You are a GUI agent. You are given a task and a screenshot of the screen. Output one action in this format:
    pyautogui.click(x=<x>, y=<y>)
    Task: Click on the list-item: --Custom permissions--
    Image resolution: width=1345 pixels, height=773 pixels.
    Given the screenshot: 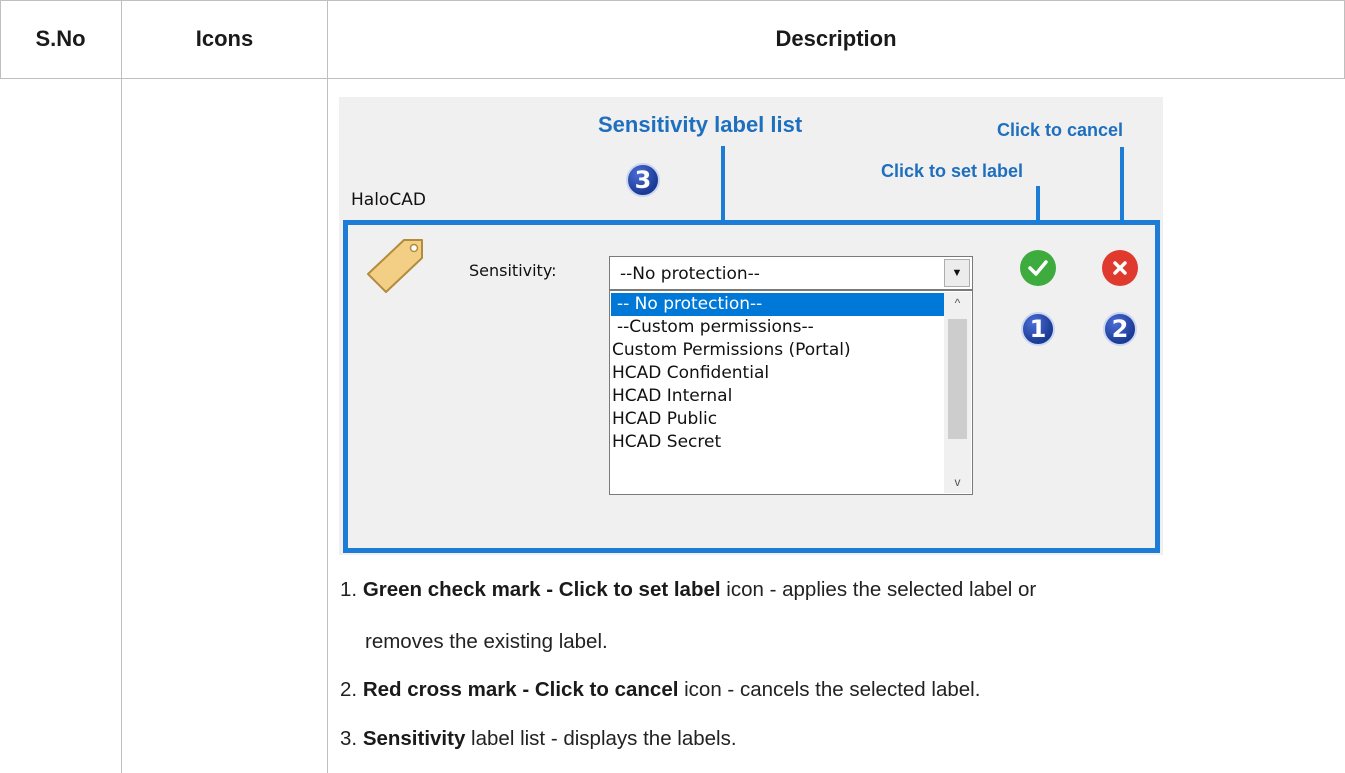 What is the action you would take?
    pyautogui.click(x=712, y=327)
    